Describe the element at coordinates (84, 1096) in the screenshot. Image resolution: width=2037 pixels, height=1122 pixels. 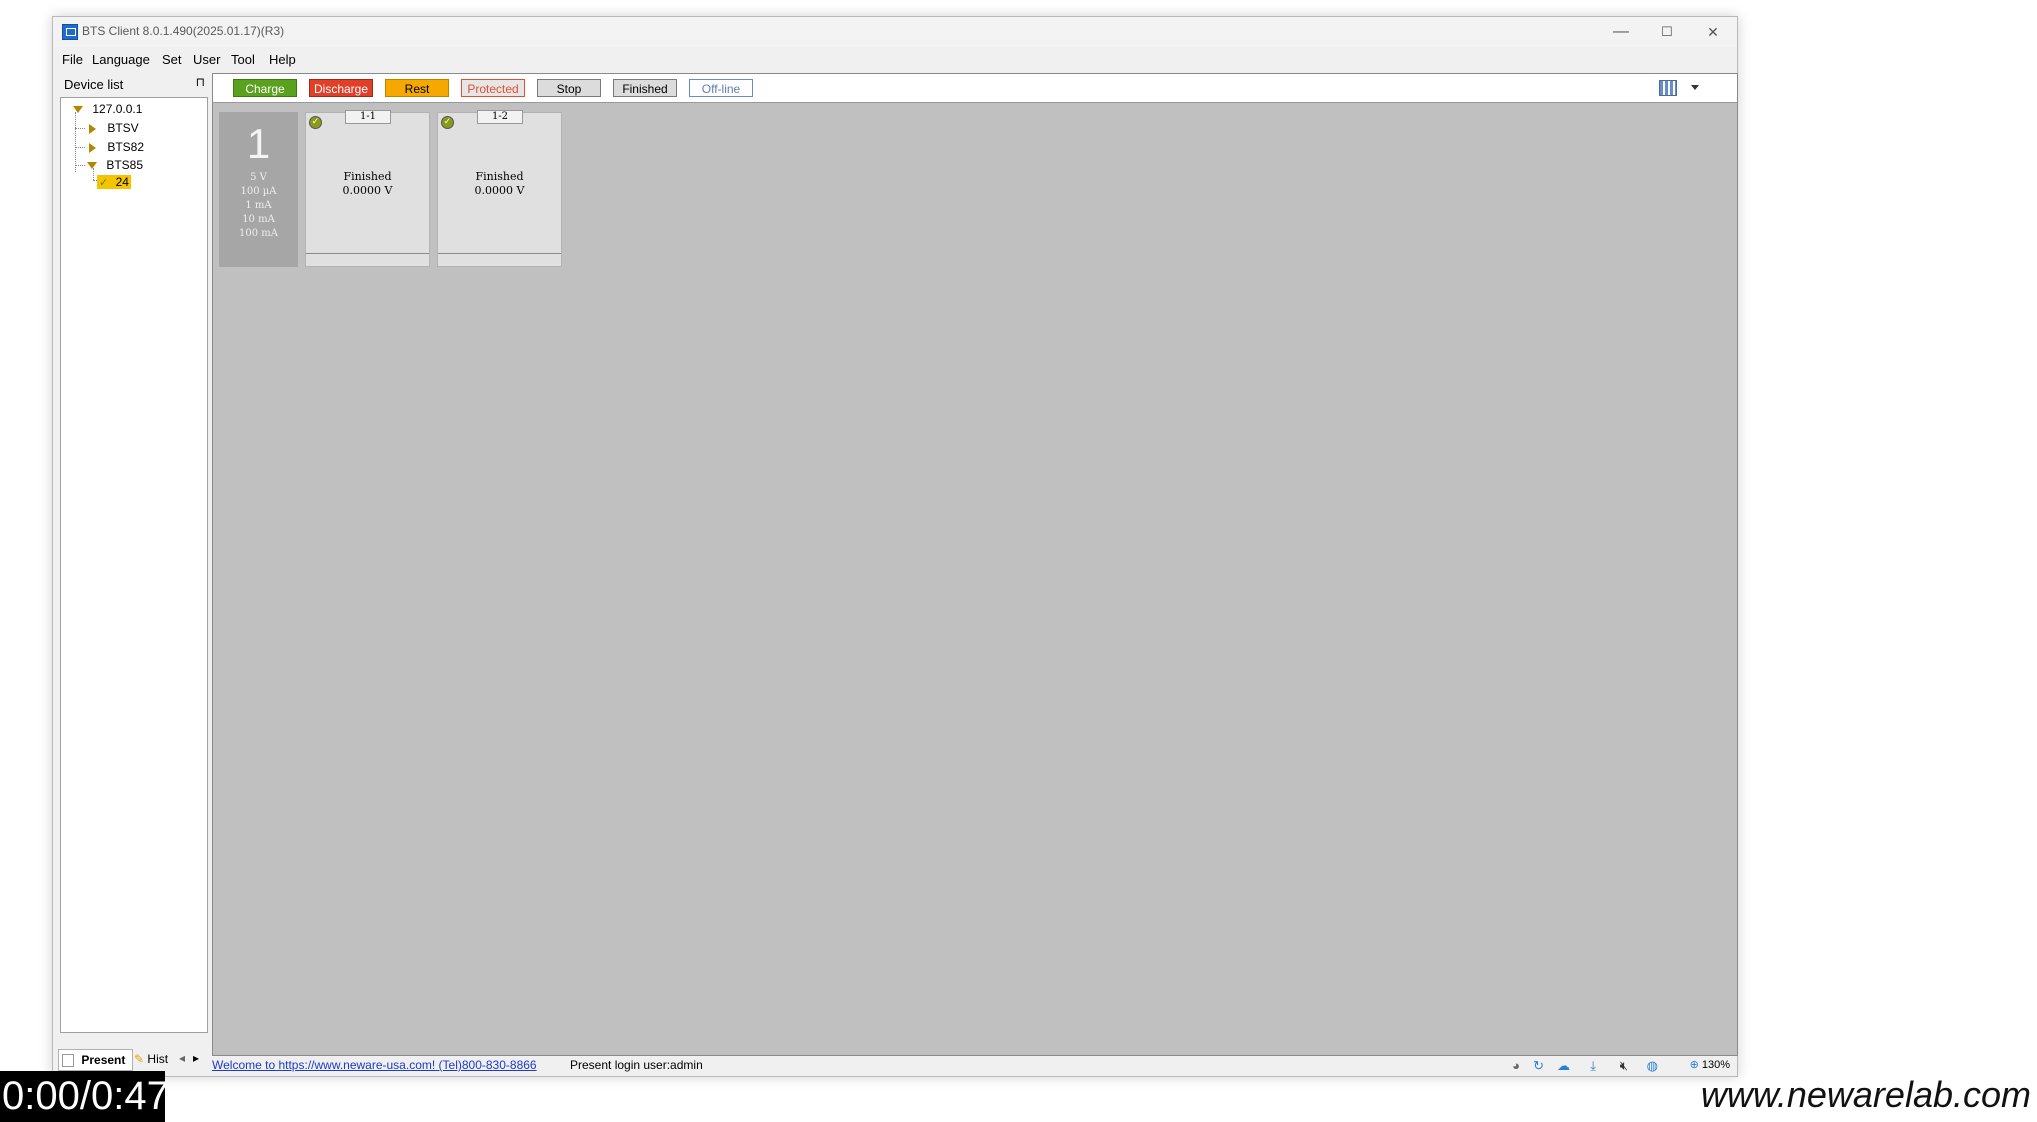
I see `video-timer: 0:00/0:47` at that location.